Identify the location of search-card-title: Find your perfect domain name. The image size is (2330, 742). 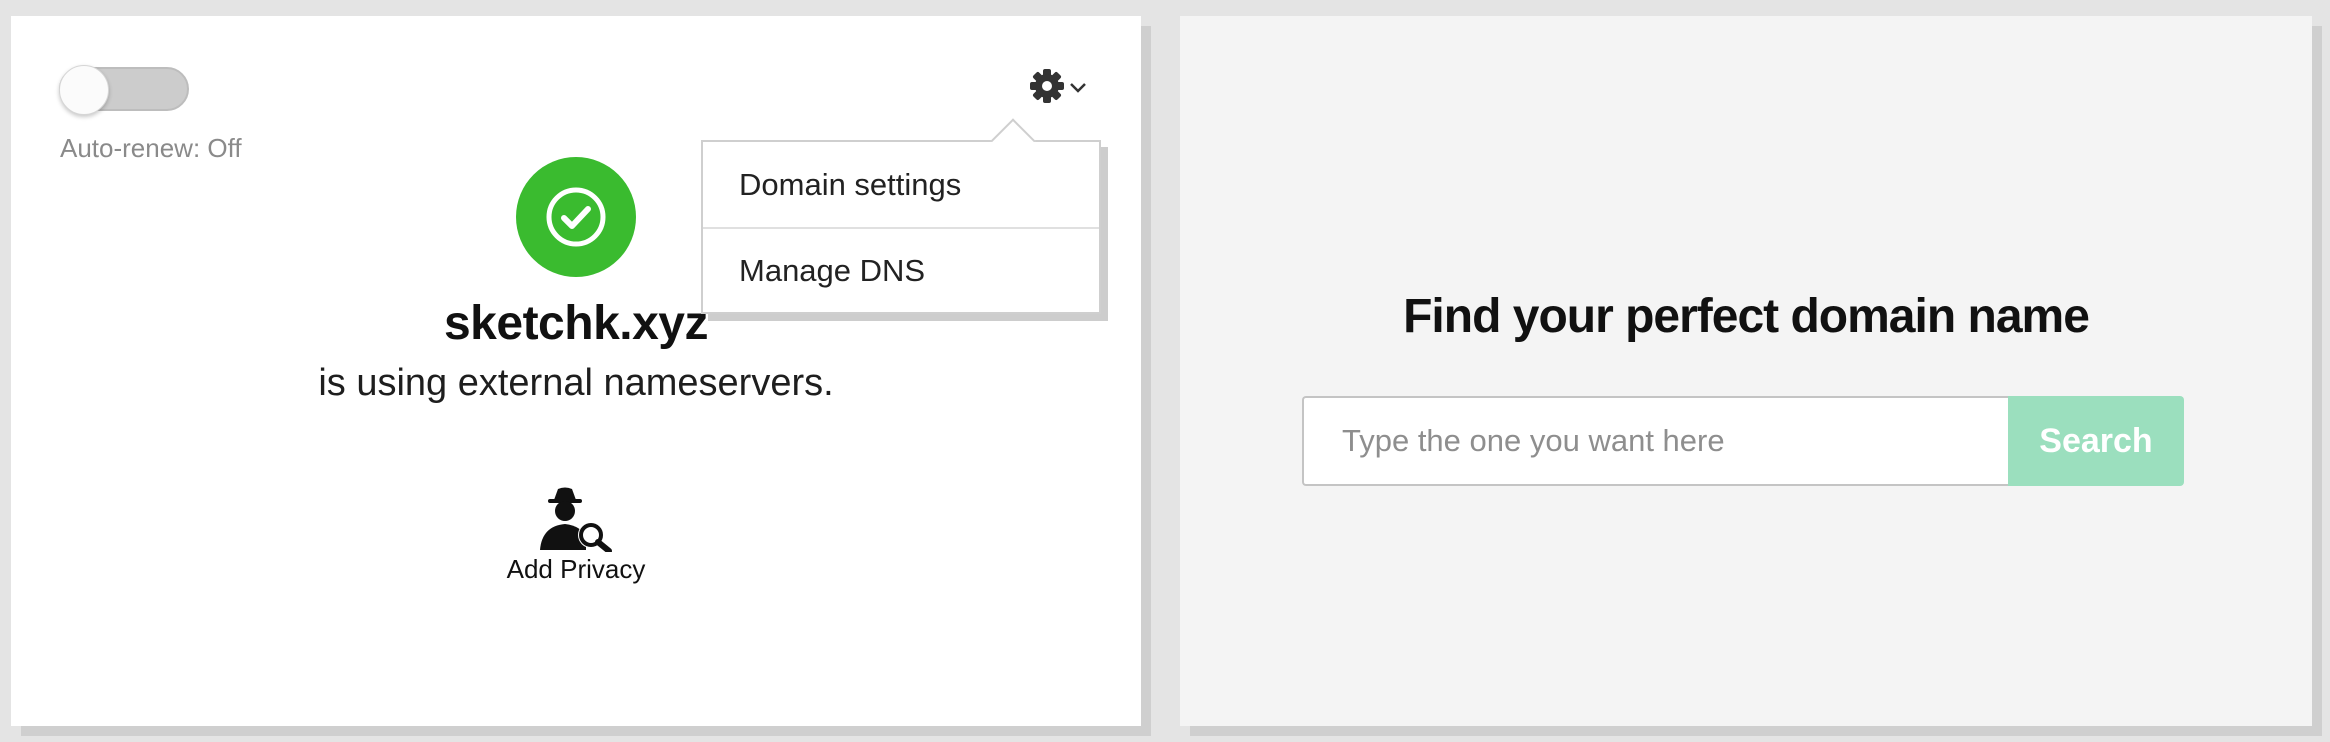
(1746, 316).